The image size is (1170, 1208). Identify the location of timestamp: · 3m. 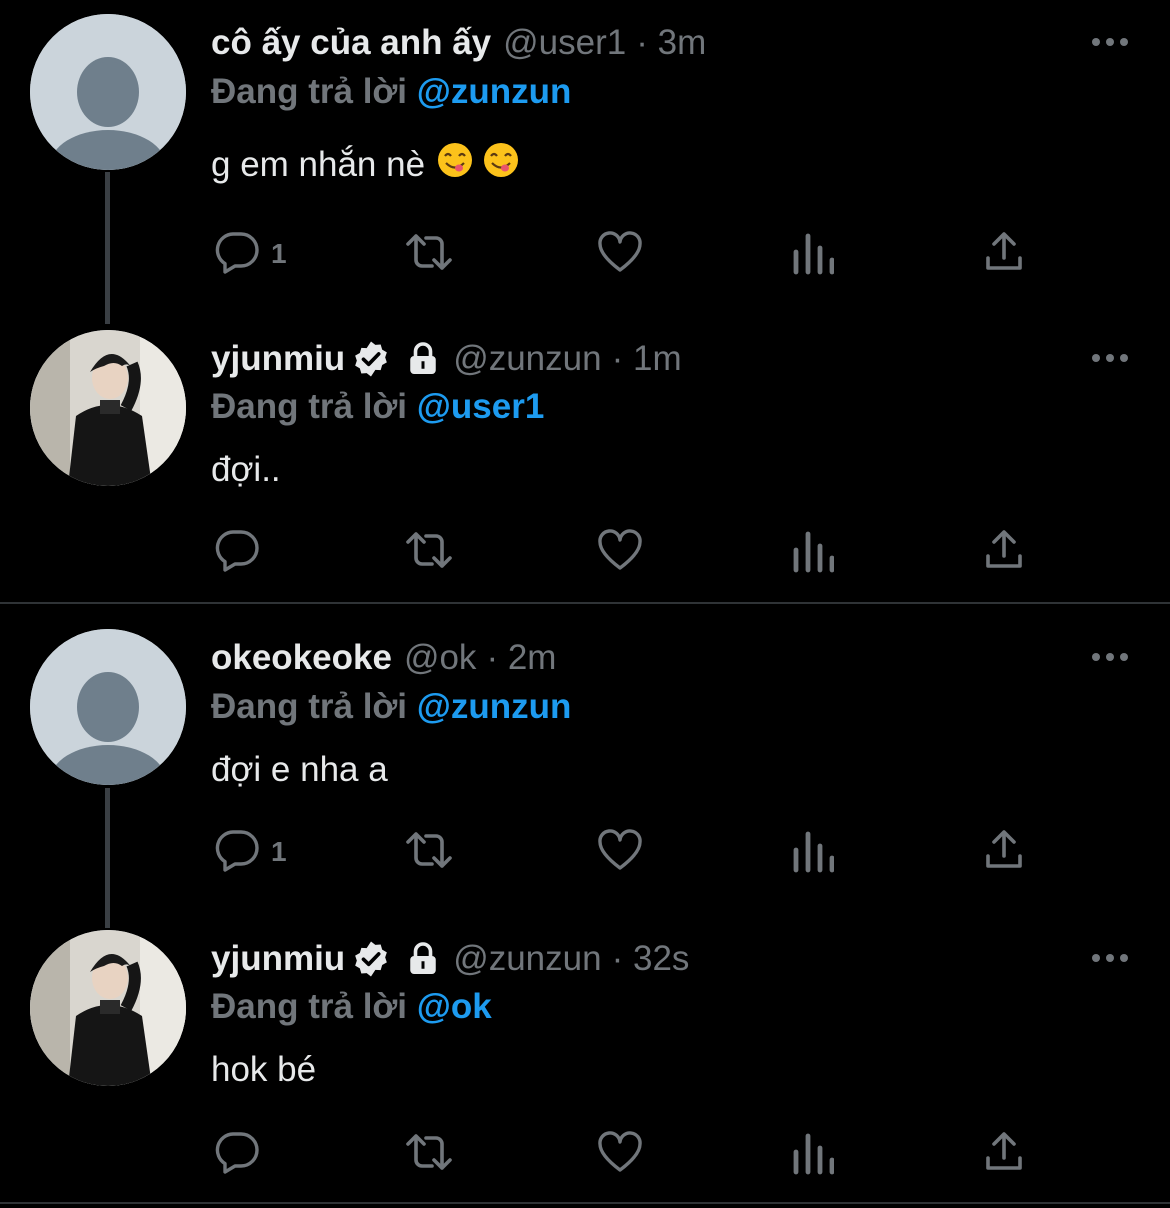
(671, 43).